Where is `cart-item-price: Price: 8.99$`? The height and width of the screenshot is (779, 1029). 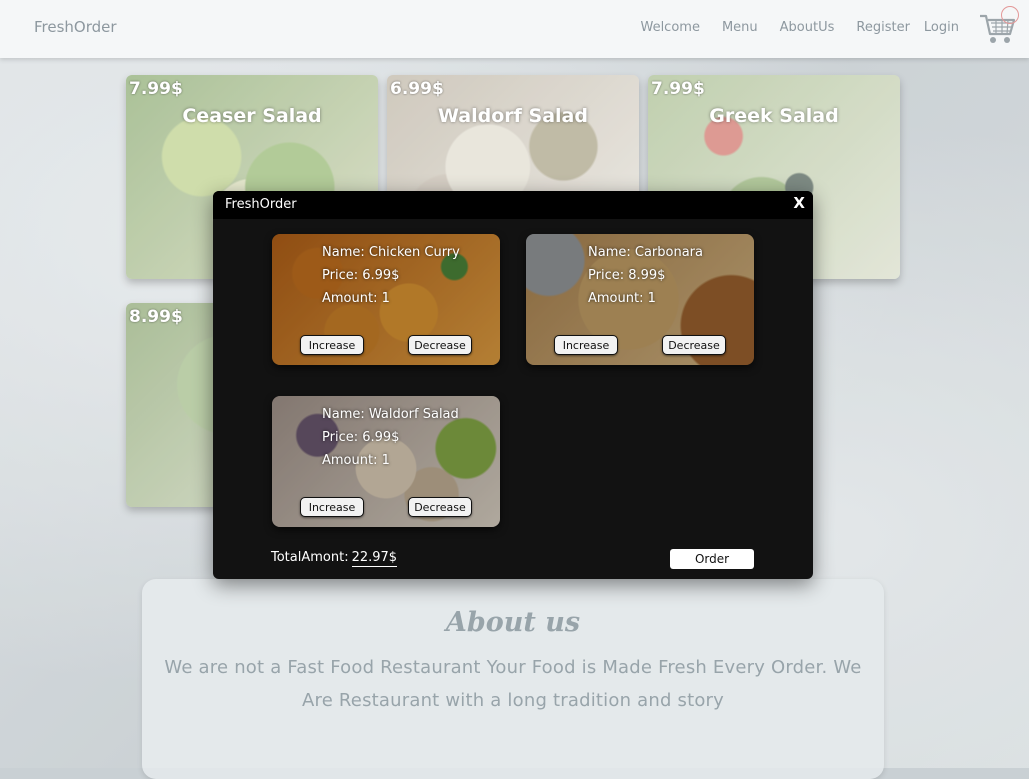 cart-item-price: Price: 8.99$ is located at coordinates (627, 275).